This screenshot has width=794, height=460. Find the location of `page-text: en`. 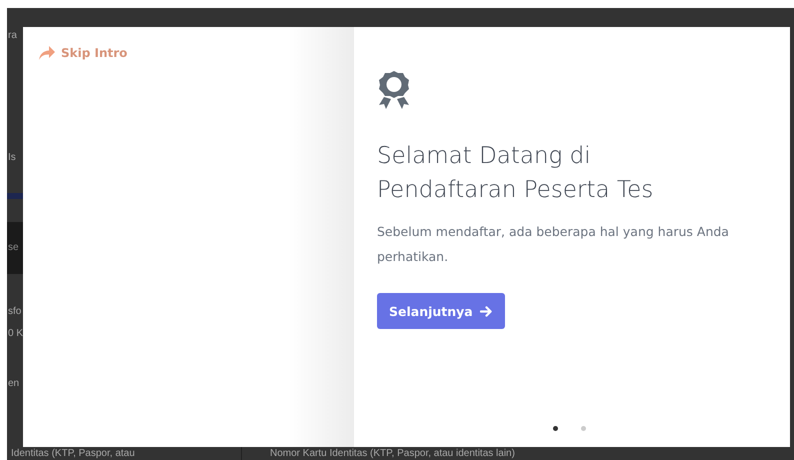

page-text: en is located at coordinates (13, 384).